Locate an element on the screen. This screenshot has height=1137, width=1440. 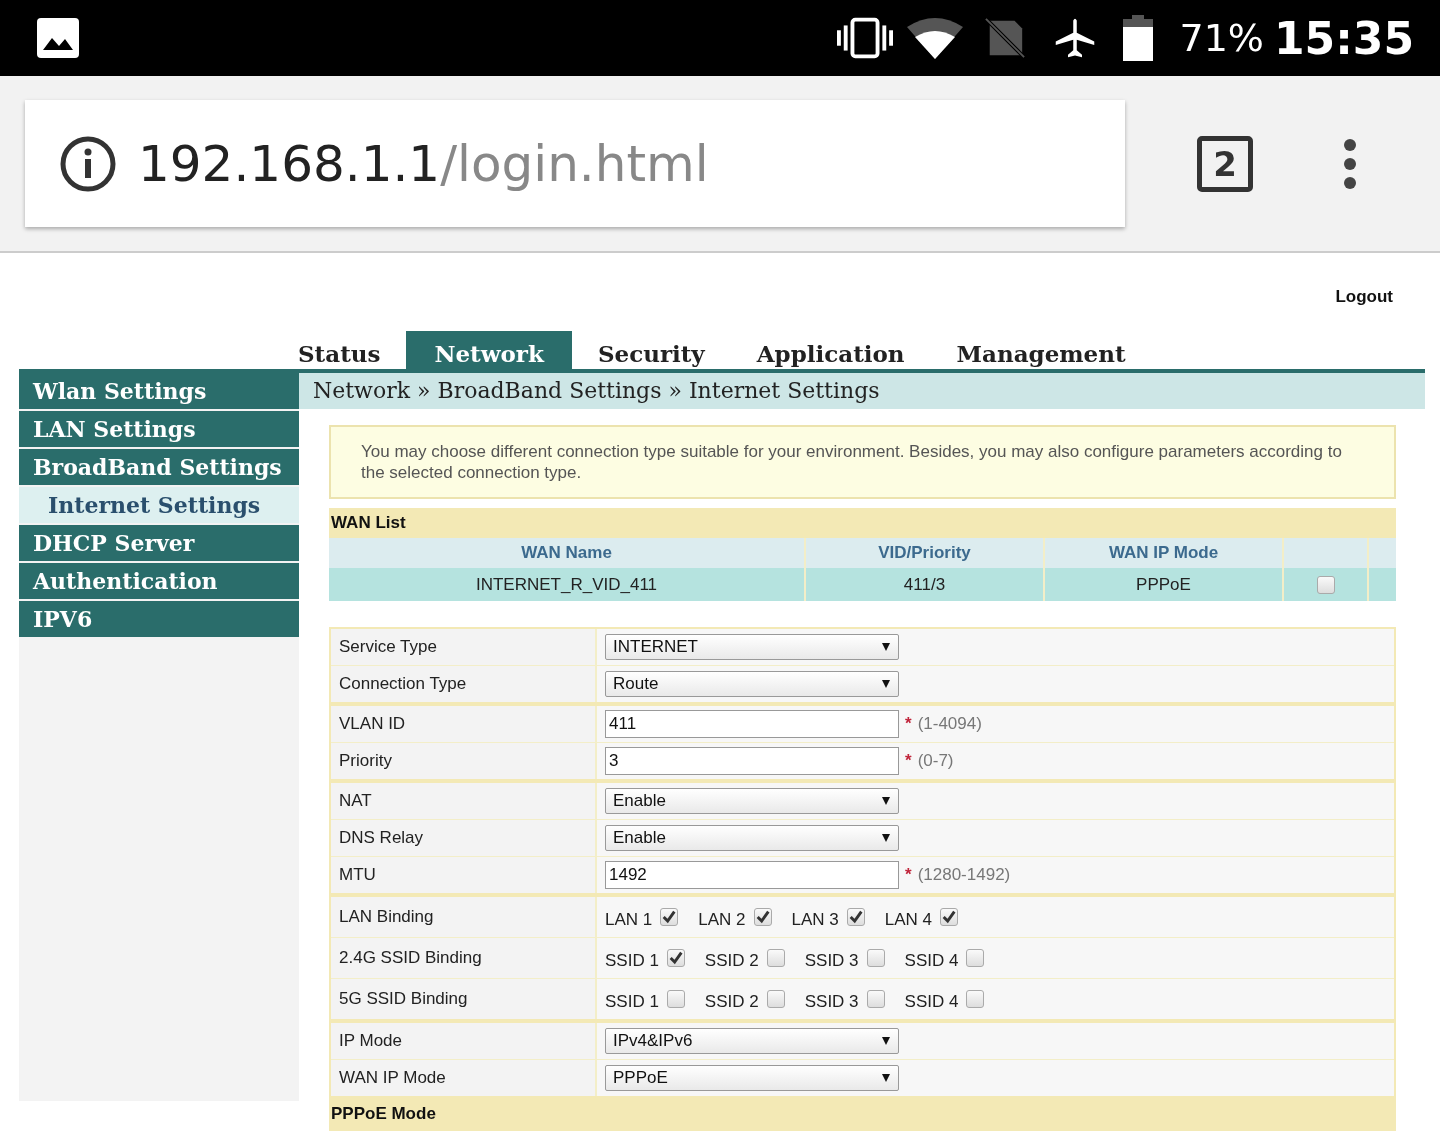
info-icon is located at coordinates (88, 163).